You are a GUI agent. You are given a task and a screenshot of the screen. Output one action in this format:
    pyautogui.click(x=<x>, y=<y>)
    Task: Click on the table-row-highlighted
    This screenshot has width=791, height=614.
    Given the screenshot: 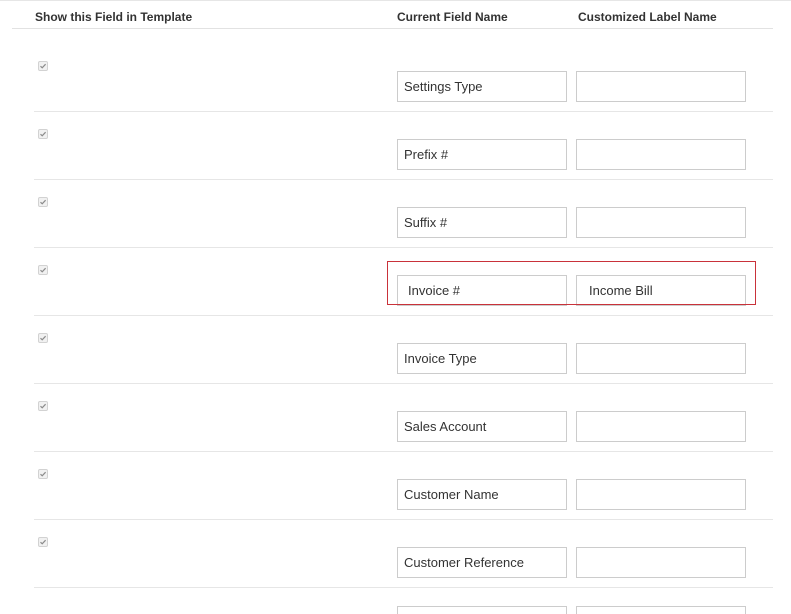 What is the action you would take?
    pyautogui.click(x=403, y=282)
    